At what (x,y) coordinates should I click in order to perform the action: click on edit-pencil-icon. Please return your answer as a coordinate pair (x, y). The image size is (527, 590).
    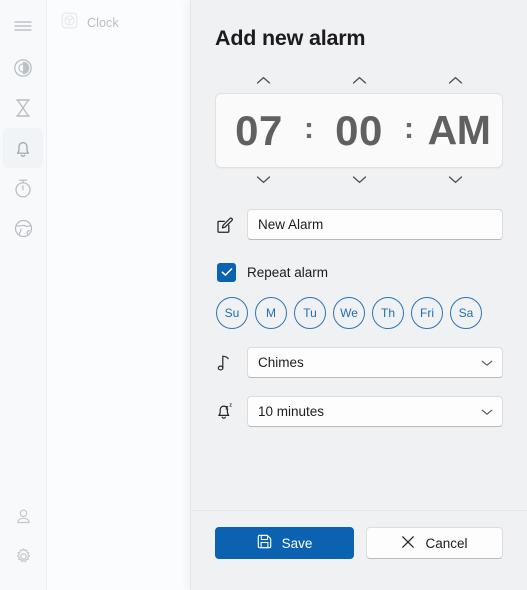
    Looking at the image, I should click on (225, 225).